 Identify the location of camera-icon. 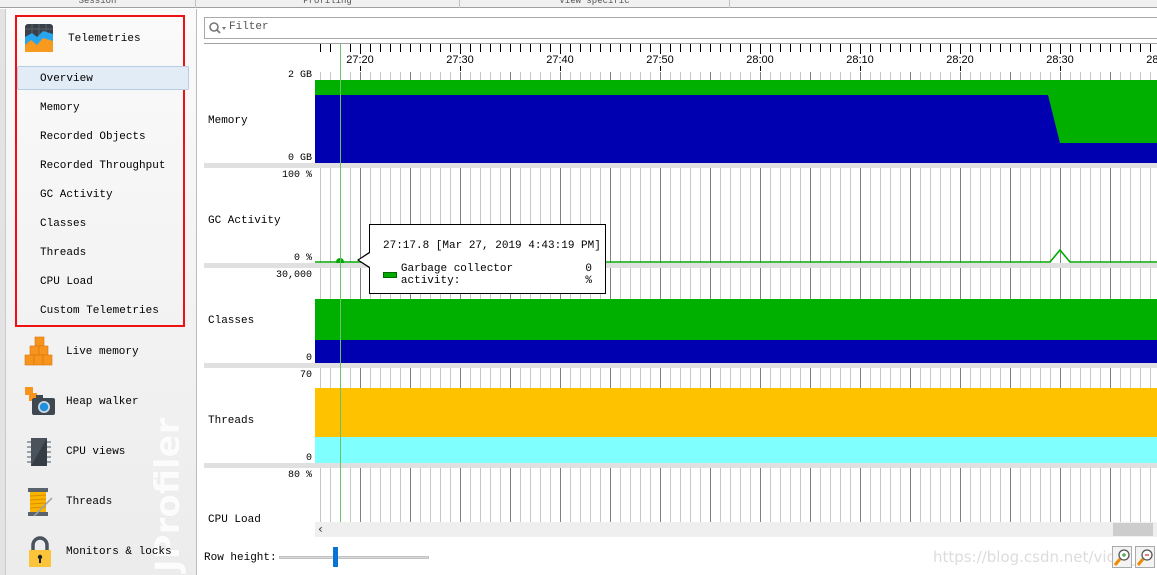
(40, 402).